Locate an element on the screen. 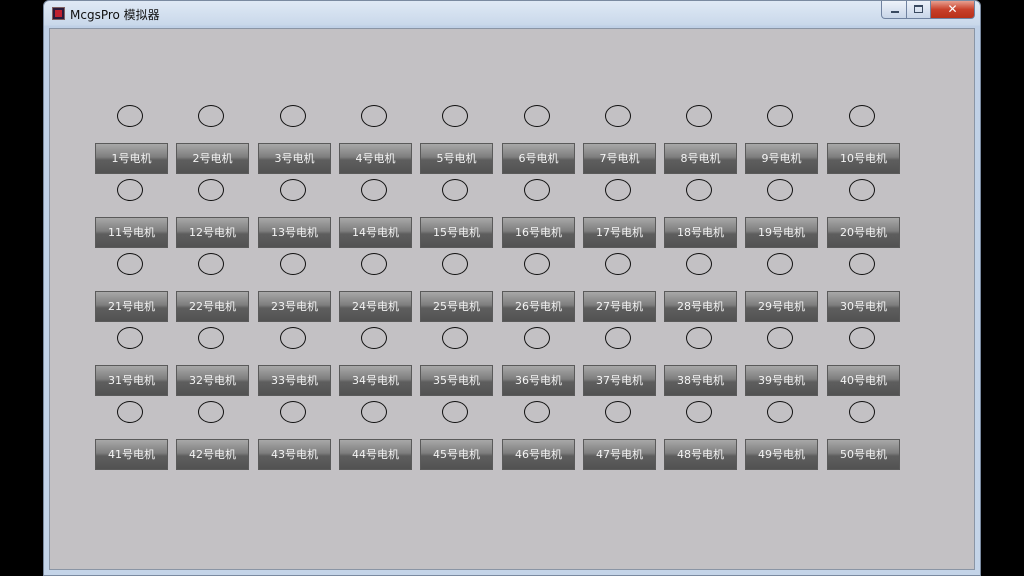 The width and height of the screenshot is (1024, 576). motor-button: 4号电机 is located at coordinates (375, 158).